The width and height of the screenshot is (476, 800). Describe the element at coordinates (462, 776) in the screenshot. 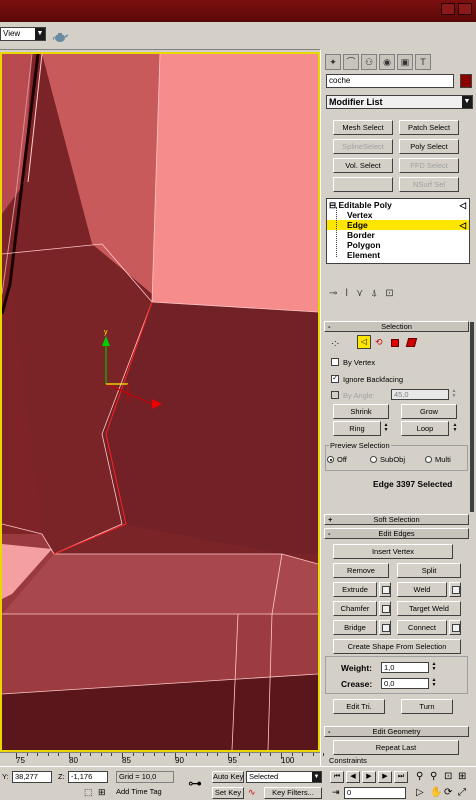

I see `zoom-extents-all-icon: ⊞` at that location.